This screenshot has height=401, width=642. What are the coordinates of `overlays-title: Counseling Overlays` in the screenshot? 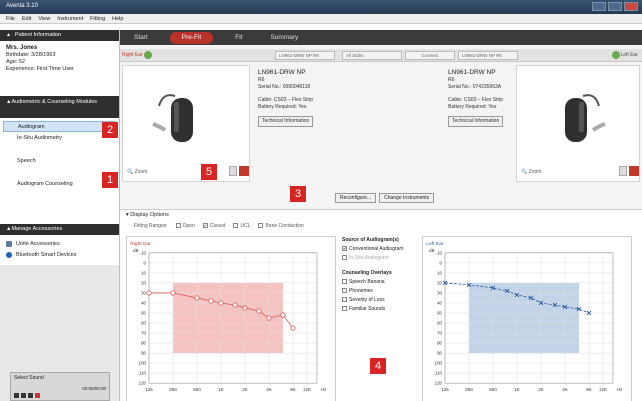 It's located at (367, 273).